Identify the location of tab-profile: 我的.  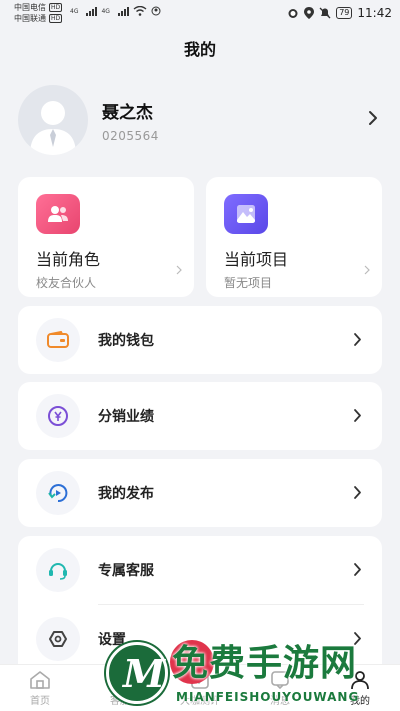
(360, 688).